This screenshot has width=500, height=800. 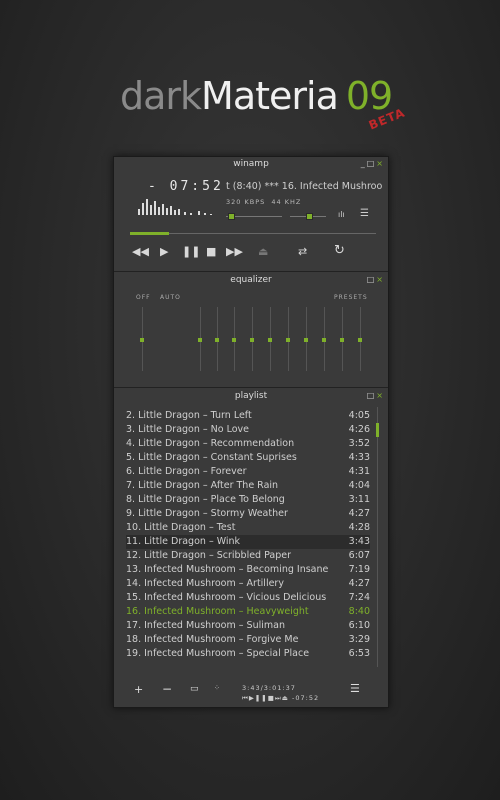 I want to click on playlist-row: 12. Little Dragon – Scribbled Paper 6:07, so click(x=248, y=556).